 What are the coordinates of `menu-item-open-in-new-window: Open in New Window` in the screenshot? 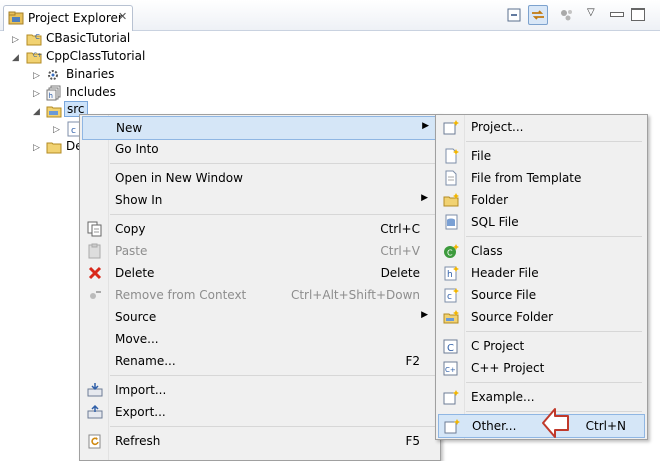 It's located at (259, 178).